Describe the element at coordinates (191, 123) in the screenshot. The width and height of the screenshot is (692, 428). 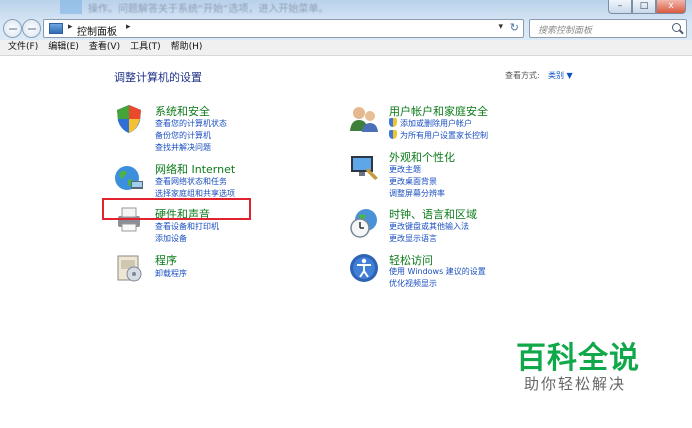
I see `view-computer-status-link: 查看您的计算机状态` at that location.